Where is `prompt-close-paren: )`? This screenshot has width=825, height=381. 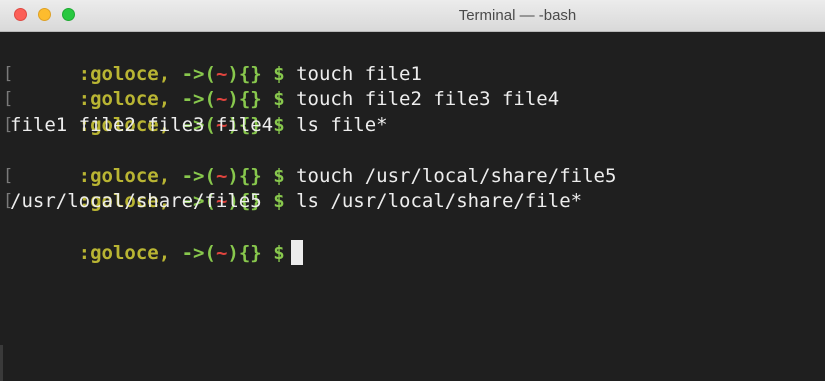
prompt-close-paren: ) is located at coordinates (233, 253).